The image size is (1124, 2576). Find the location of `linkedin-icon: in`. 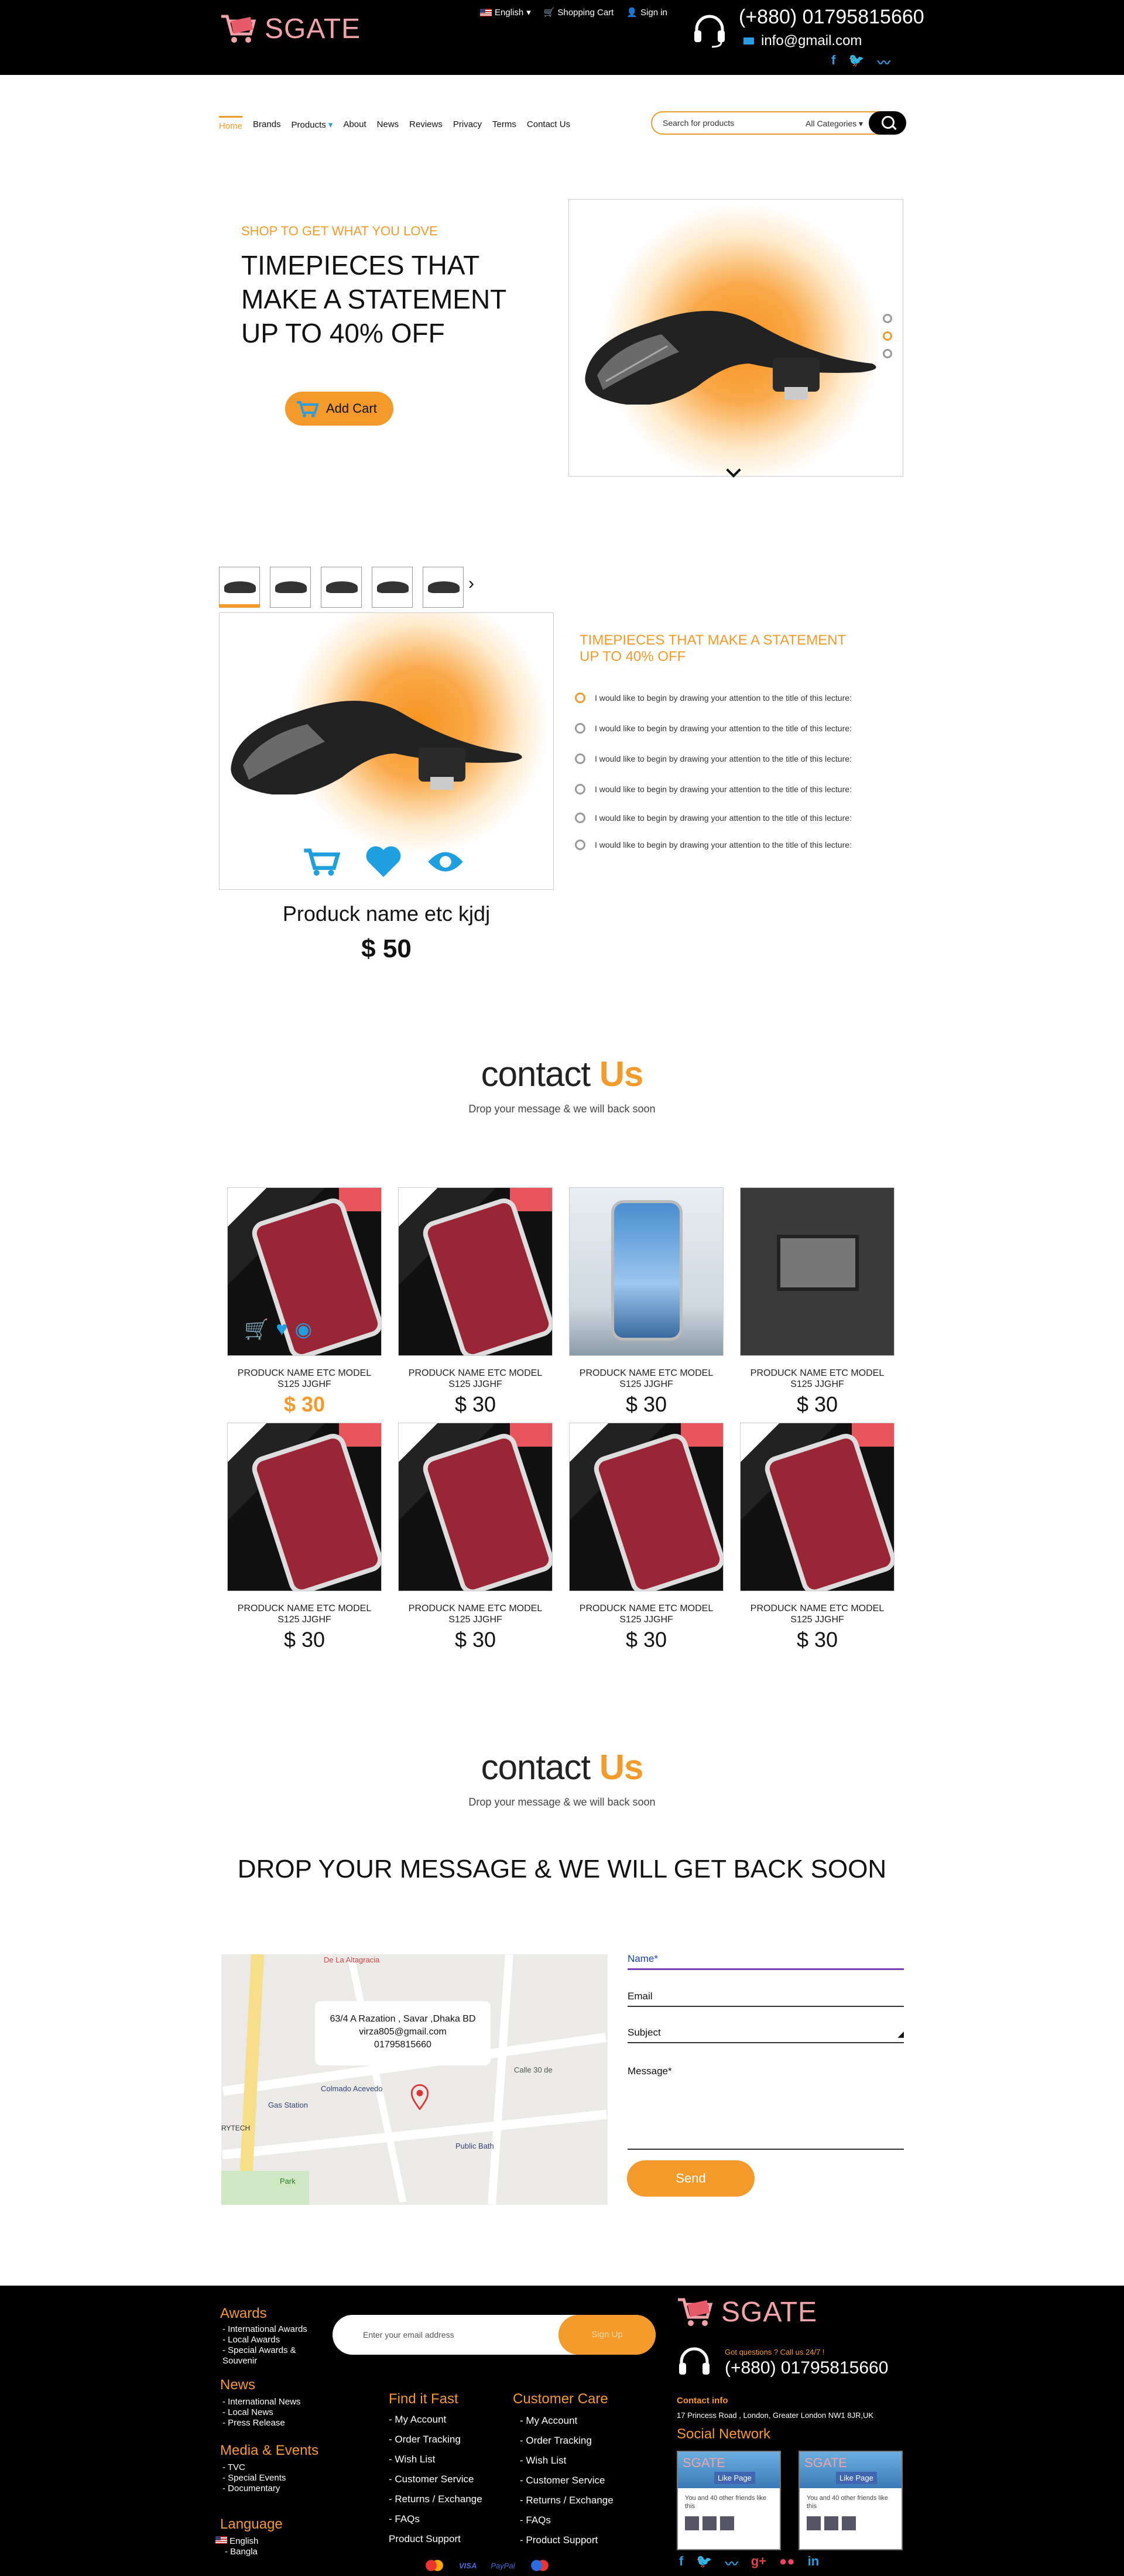

linkedin-icon: in is located at coordinates (814, 2563).